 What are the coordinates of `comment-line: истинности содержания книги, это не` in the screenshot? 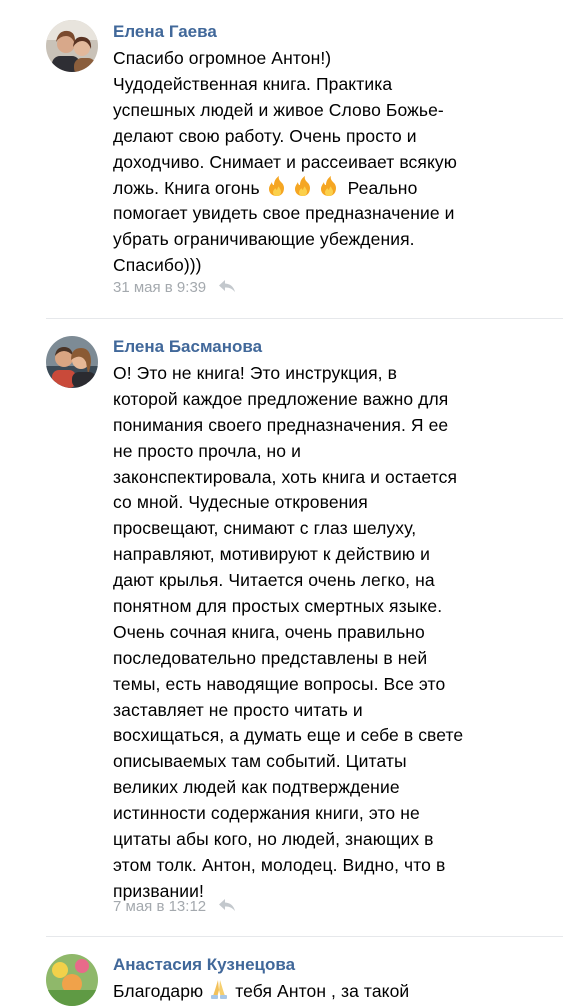 It's located at (266, 813).